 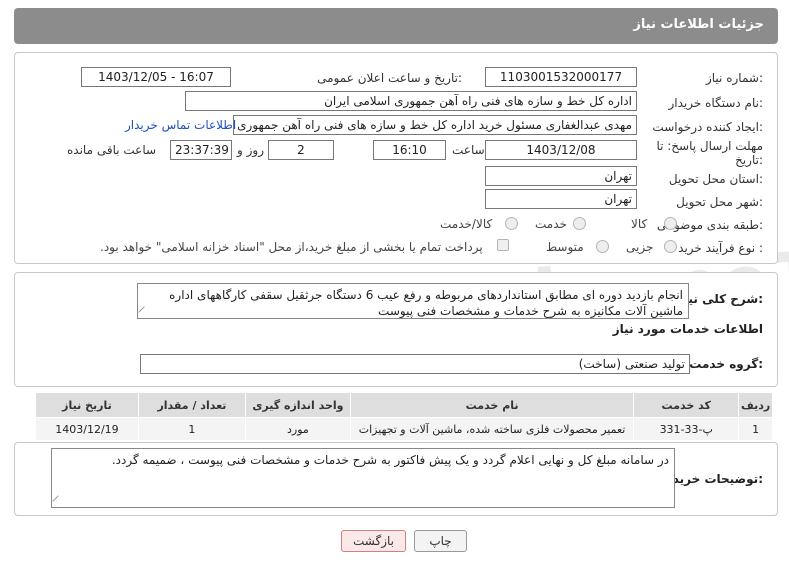 I want to click on city-label: شهر محل تحویل:, so click(x=719, y=202).